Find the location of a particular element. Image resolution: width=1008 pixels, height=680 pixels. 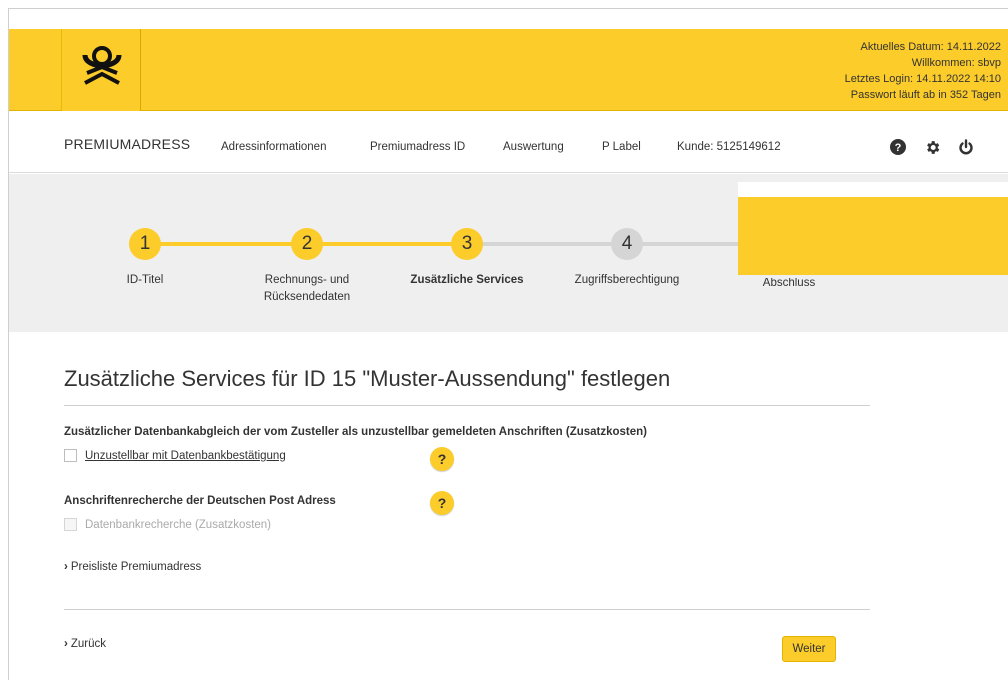

step-5-label: Abschluss is located at coordinates (789, 283).